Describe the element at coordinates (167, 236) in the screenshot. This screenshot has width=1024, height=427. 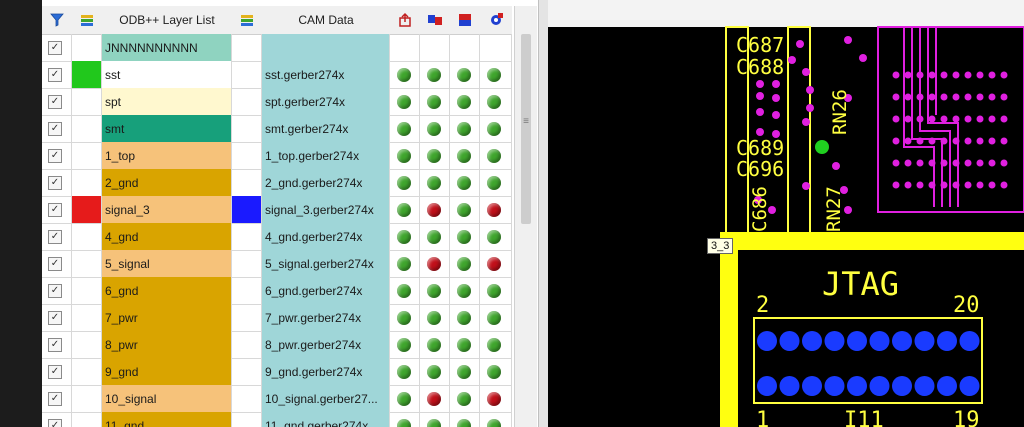
I see `layer-name: 4_gnd` at that location.